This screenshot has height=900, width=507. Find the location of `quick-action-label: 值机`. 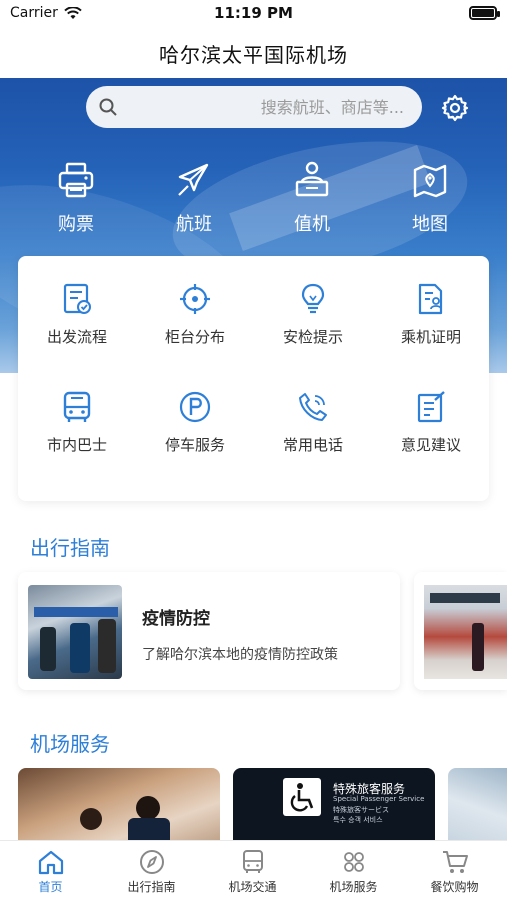

quick-action-label: 值机 is located at coordinates (312, 224).